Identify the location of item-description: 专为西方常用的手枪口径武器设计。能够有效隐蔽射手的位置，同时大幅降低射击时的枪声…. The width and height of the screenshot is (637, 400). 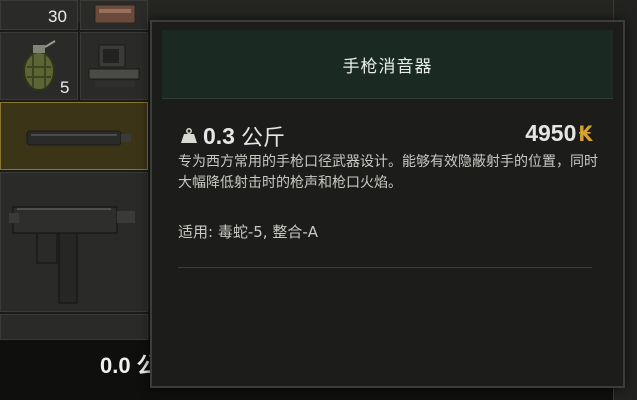
(388, 172).